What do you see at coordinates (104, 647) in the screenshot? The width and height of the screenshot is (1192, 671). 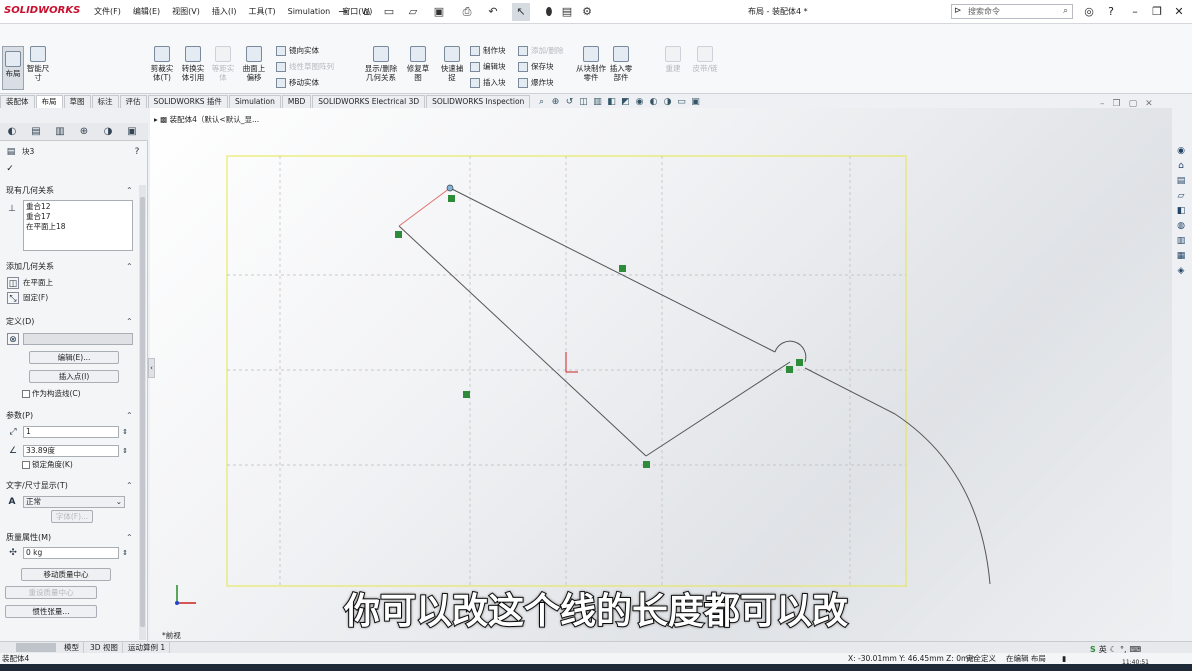 I see `tab-3d-view: 3D 视图` at bounding box center [104, 647].